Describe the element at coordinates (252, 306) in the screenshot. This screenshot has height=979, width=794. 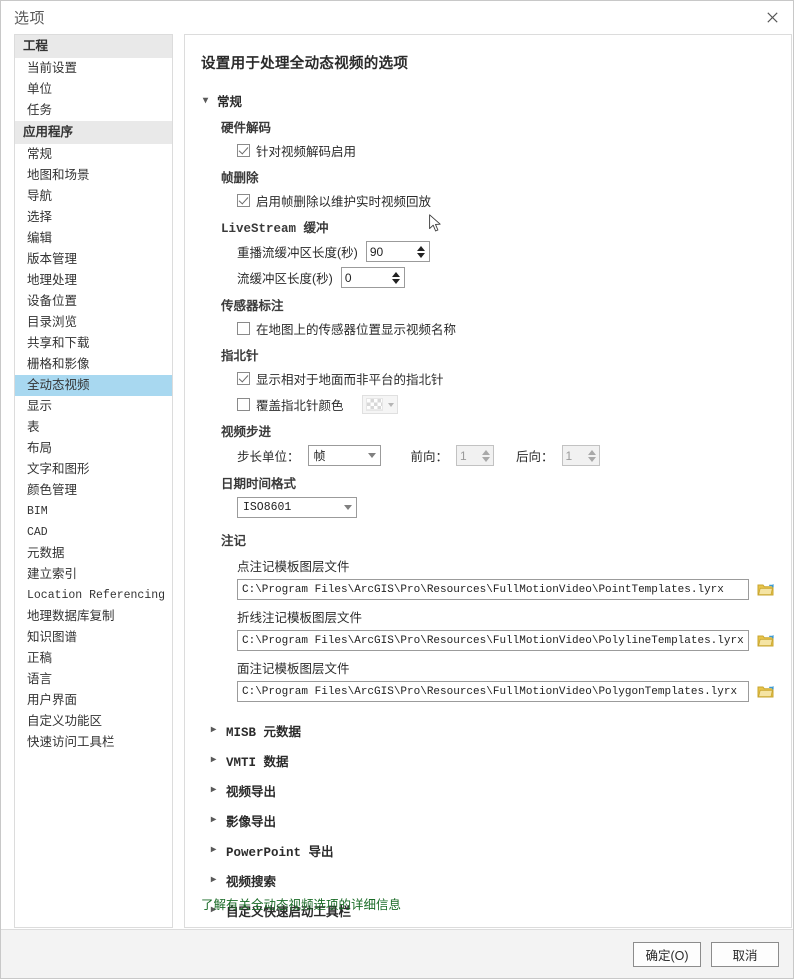
I see `subsection-sensor-annotation-label: 传感器标注` at that location.